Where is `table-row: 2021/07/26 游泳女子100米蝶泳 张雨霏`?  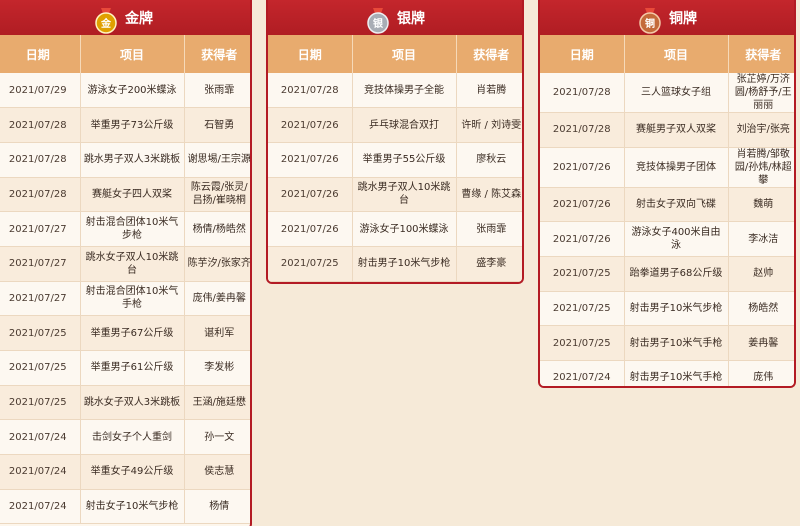 table-row: 2021/07/26 游泳女子100米蝶泳 张雨霏 is located at coordinates (395, 229).